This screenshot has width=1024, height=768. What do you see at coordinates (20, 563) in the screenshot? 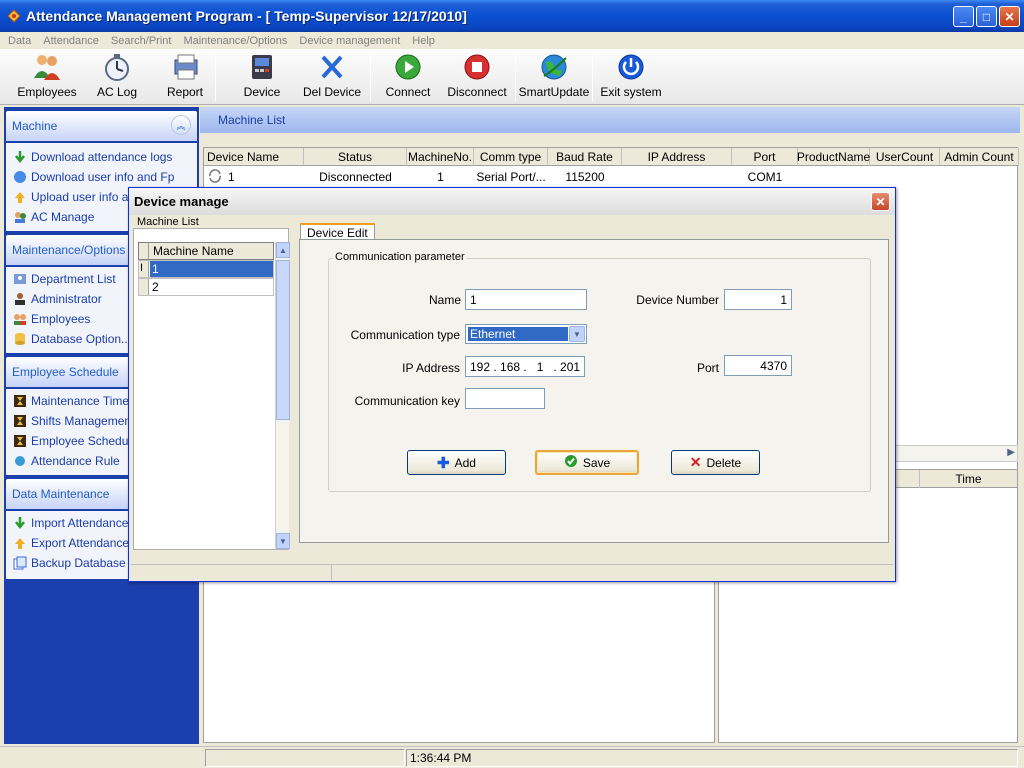
I see `backup-icon` at bounding box center [20, 563].